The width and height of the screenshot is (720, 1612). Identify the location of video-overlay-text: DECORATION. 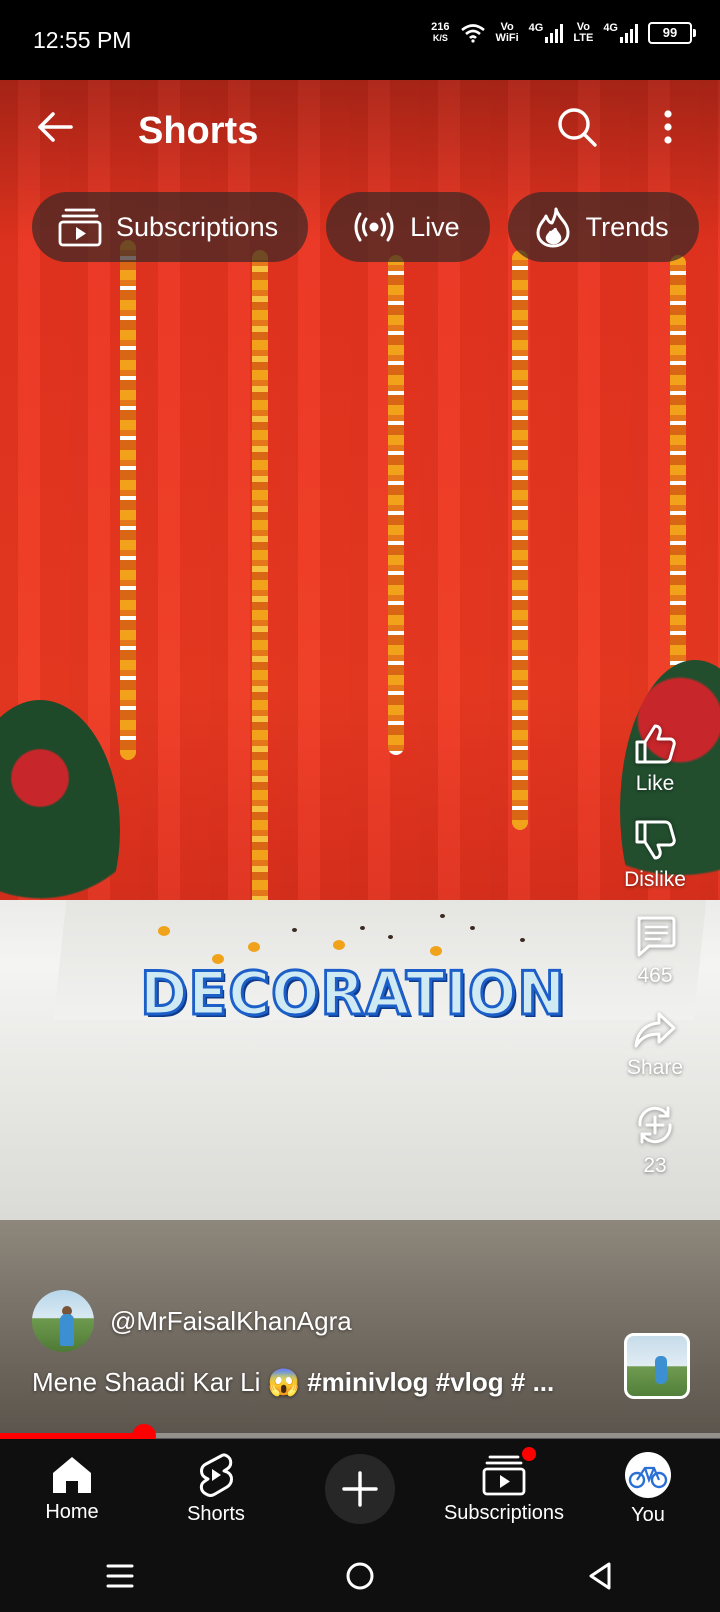
(353, 994).